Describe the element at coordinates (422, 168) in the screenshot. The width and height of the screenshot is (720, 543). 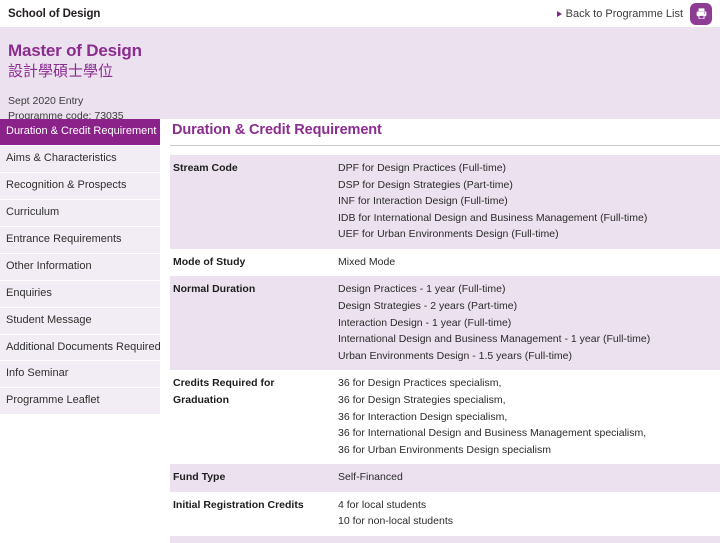
I see `value-line: DPF for Design Practices (Full-time)` at that location.